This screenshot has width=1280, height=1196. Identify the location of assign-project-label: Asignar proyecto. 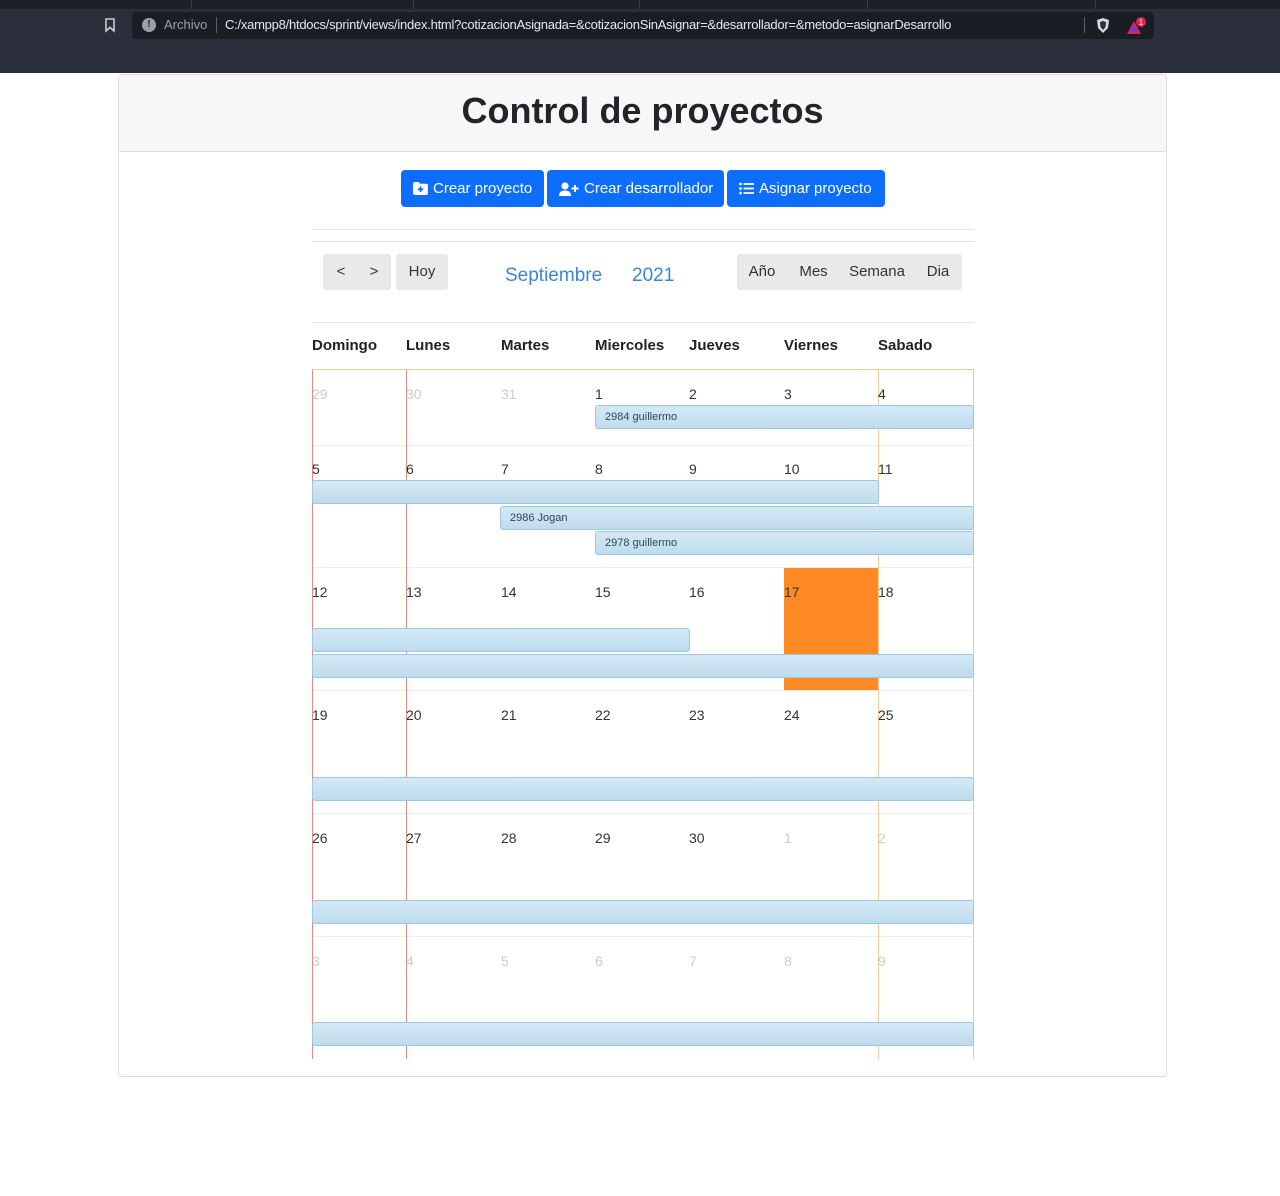
(815, 188).